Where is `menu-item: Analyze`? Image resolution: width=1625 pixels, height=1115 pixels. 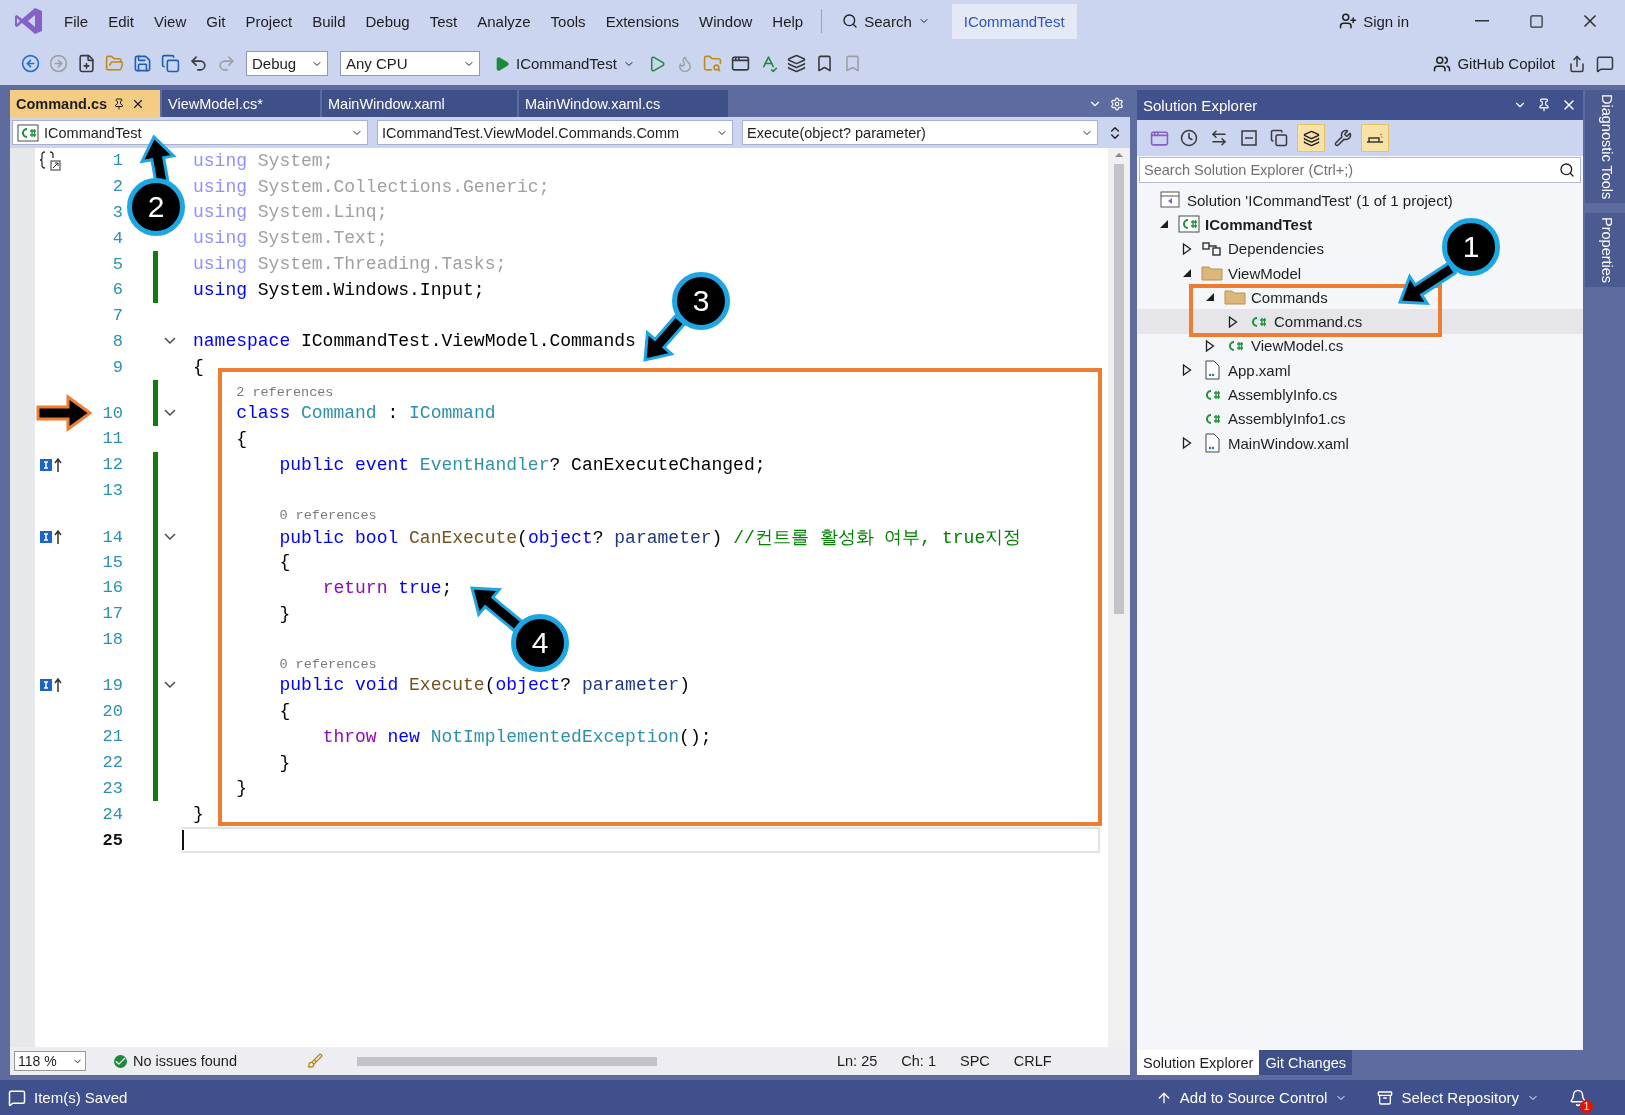 menu-item: Analyze is located at coordinates (504, 21).